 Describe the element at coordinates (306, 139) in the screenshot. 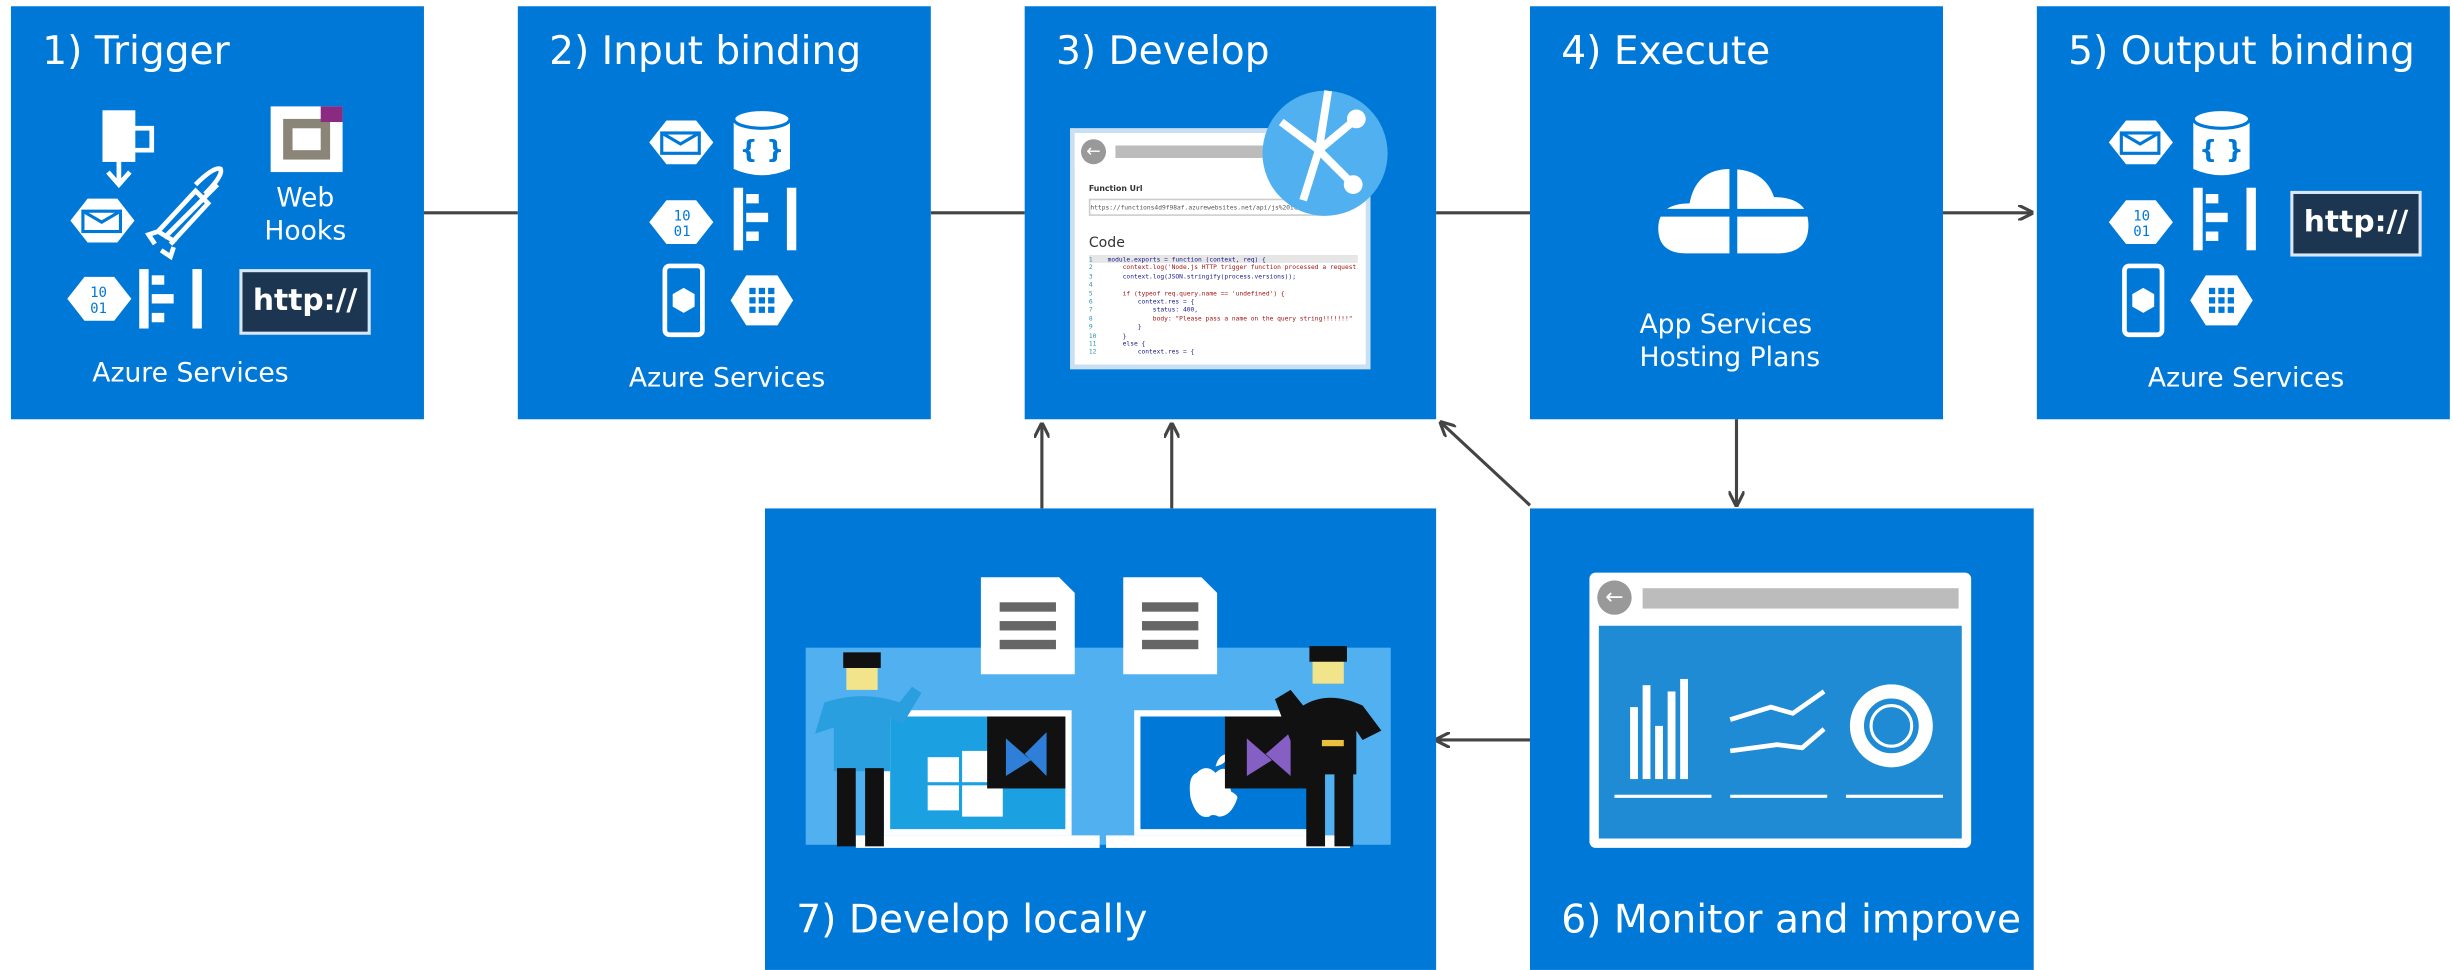

I see `webhook-logo-icon` at that location.